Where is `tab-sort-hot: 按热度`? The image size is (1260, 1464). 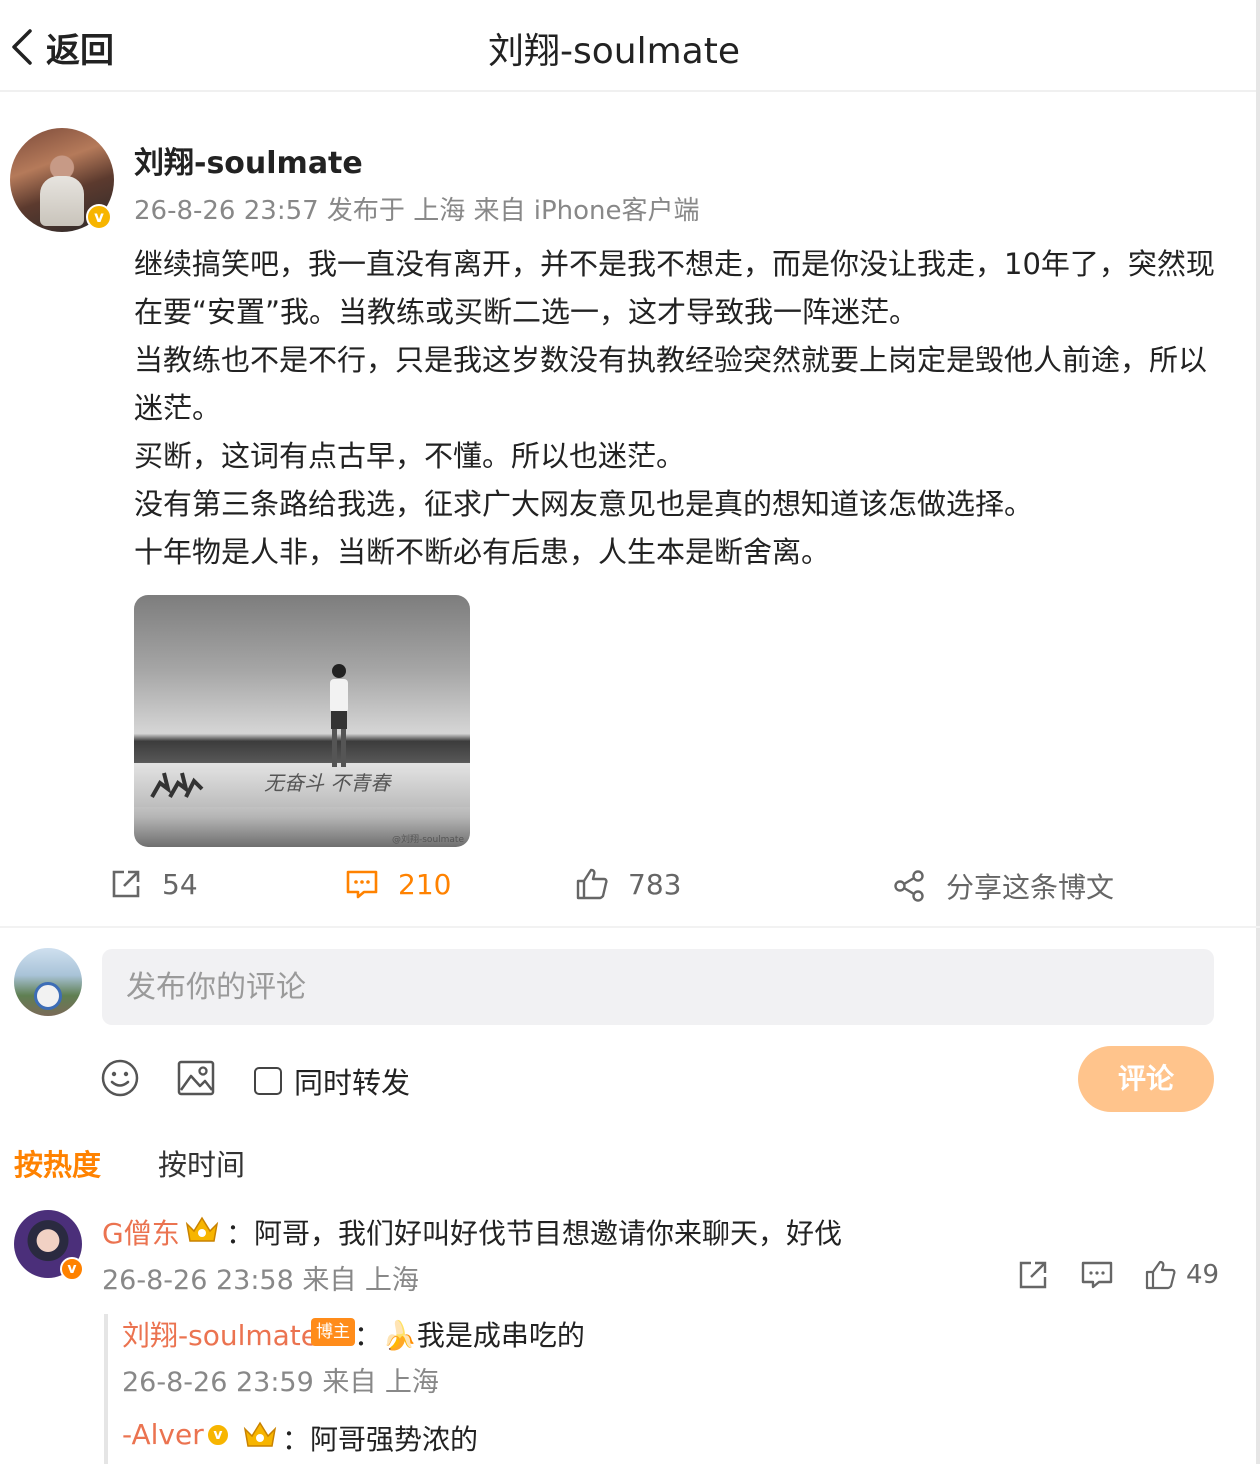 tab-sort-hot: 按热度 is located at coordinates (57, 1163).